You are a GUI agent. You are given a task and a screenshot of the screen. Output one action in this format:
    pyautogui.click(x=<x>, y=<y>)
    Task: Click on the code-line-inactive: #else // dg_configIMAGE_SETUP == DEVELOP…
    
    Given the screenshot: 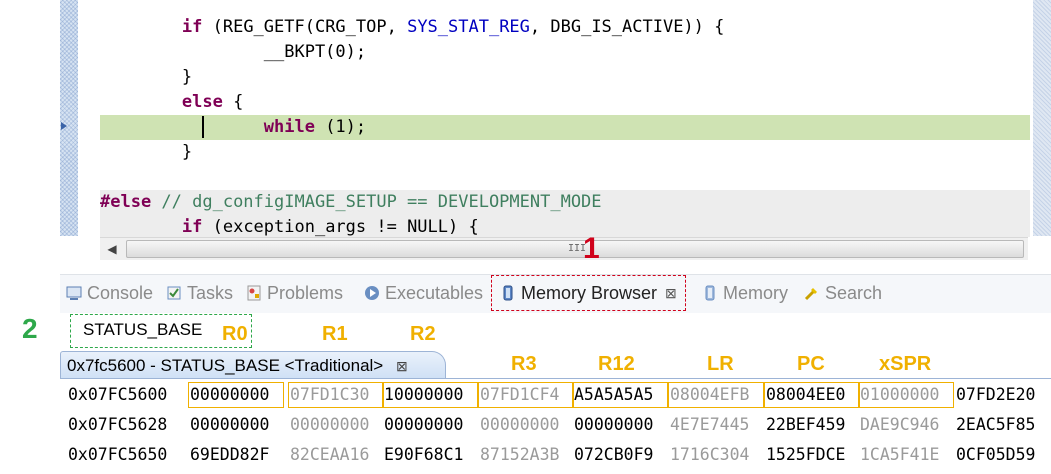 What is the action you would take?
    pyautogui.click(x=565, y=202)
    